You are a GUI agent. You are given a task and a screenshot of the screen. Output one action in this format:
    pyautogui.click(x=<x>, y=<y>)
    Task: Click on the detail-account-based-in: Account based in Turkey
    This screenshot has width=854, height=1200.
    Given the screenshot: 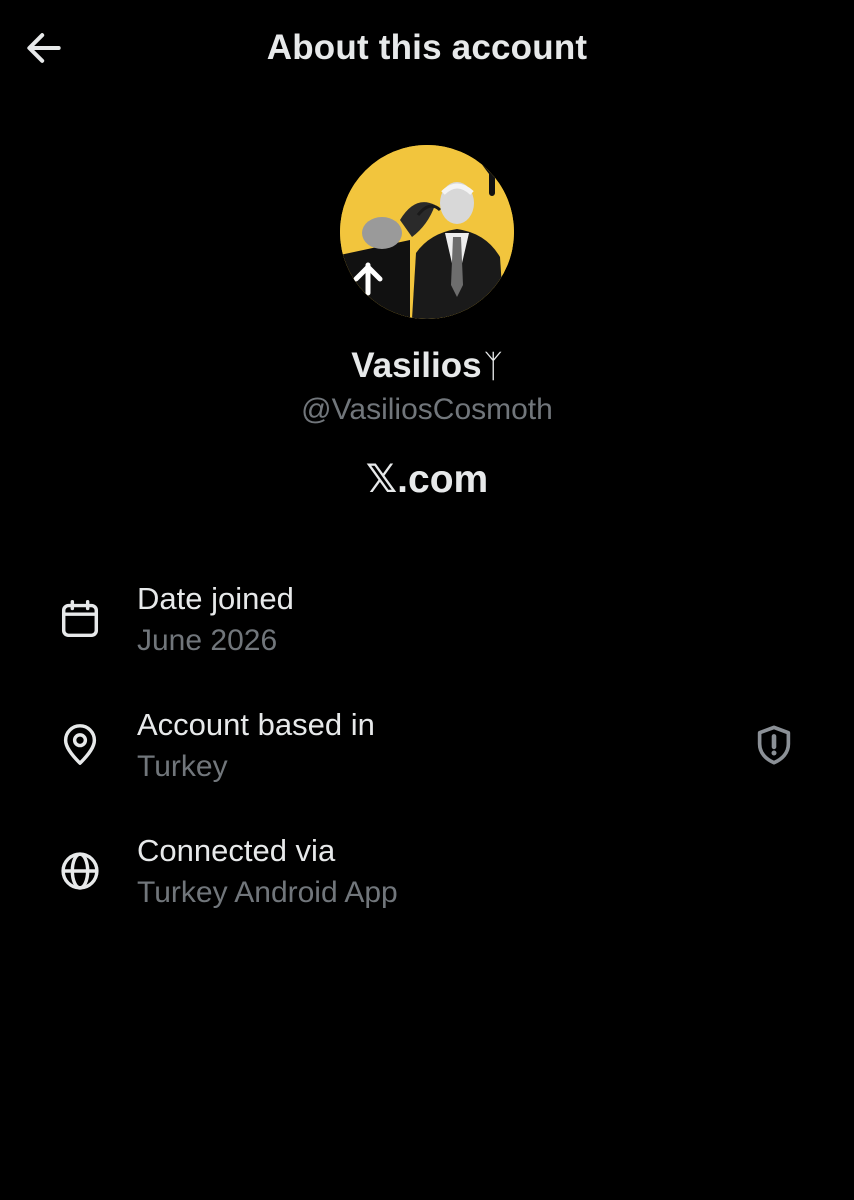 What is the action you would take?
    pyautogui.click(x=427, y=751)
    